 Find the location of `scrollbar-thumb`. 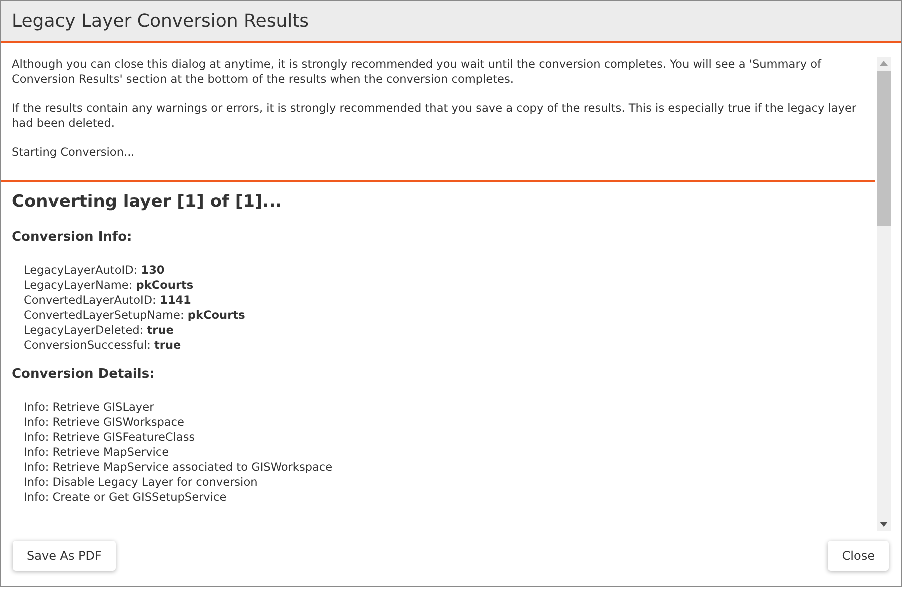

scrollbar-thumb is located at coordinates (884, 148).